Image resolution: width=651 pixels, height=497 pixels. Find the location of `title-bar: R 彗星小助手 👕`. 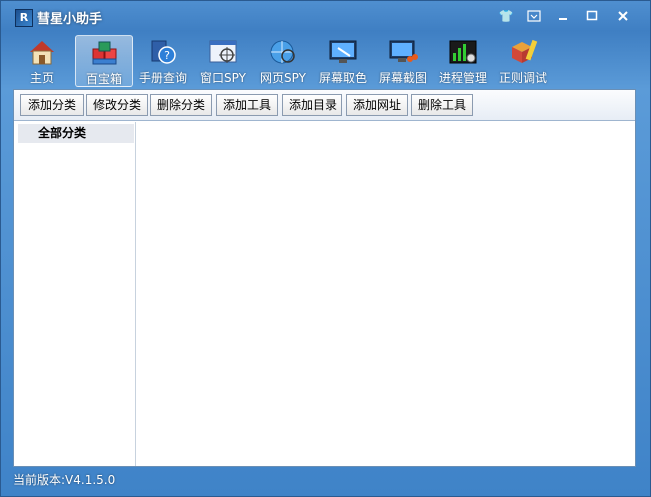

title-bar: R 彗星小助手 👕 is located at coordinates (325, 16).